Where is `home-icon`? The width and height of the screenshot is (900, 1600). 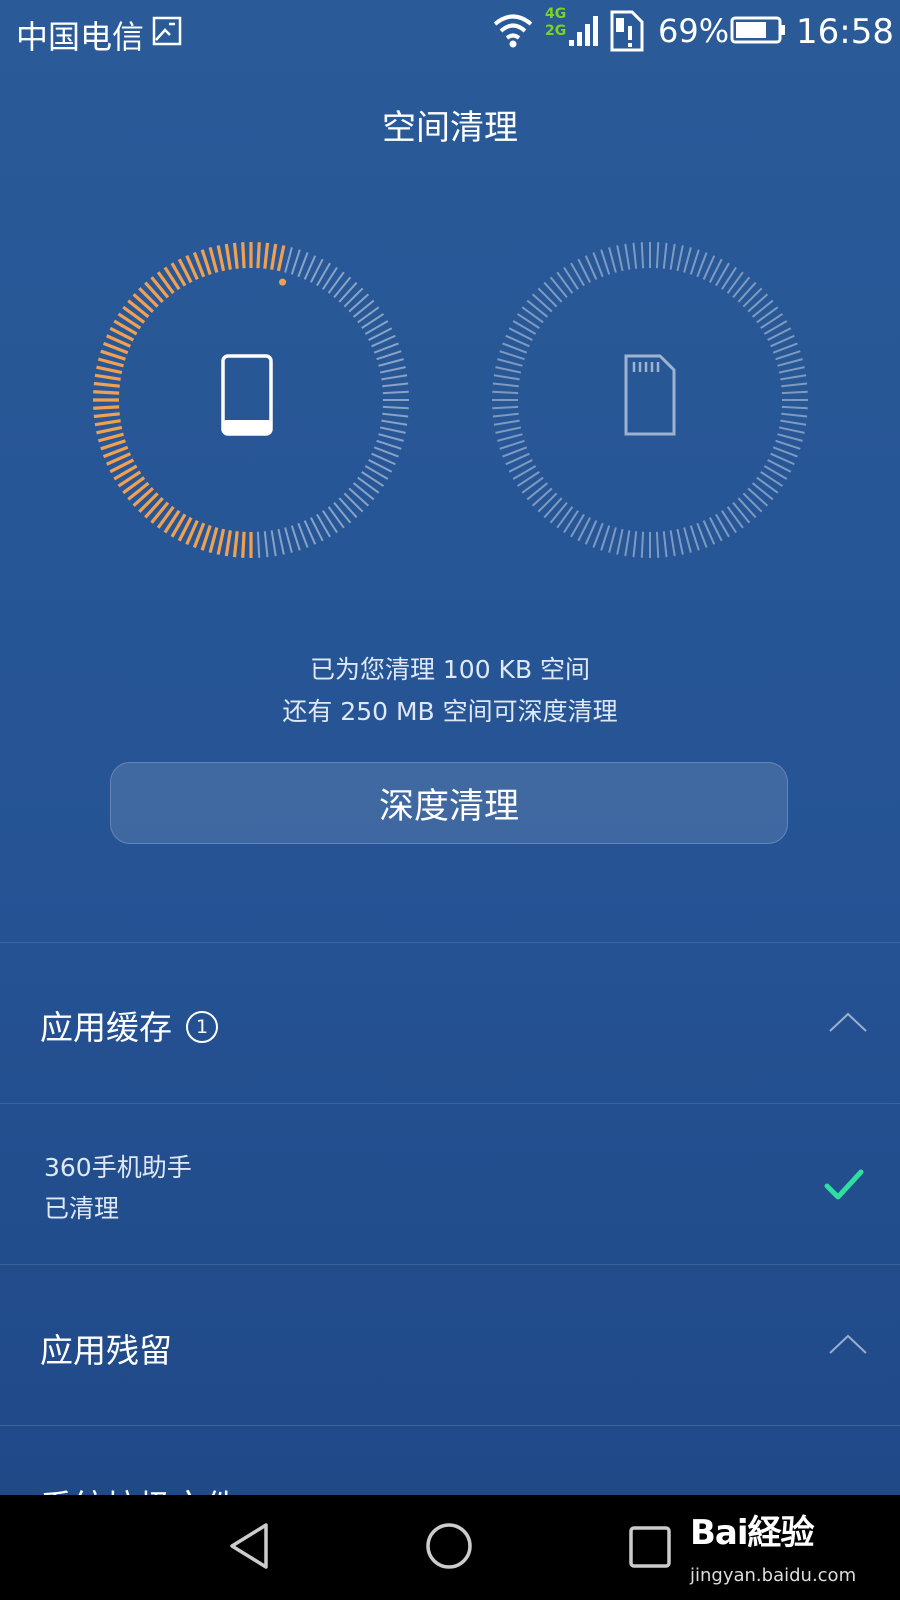
home-icon is located at coordinates (449, 1546).